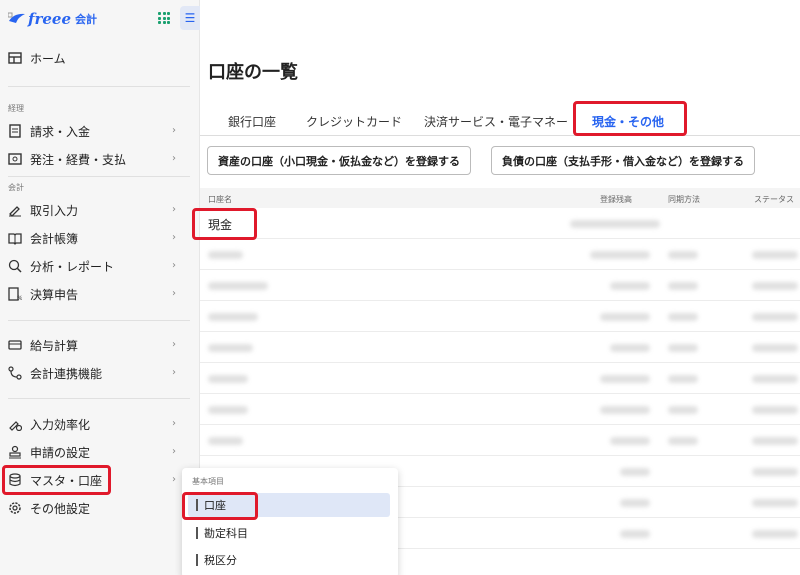  Describe the element at coordinates (54, 345) in the screenshot. I see `sidebar-item-label: 給与計算` at that location.